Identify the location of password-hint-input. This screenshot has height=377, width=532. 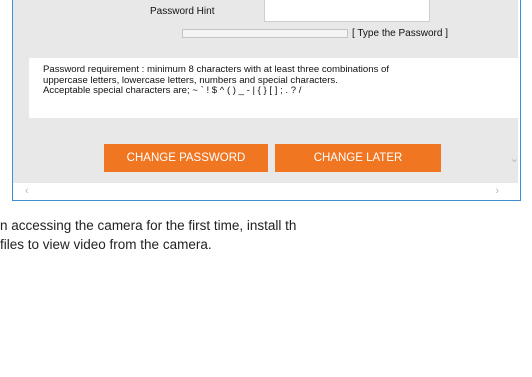
(347, 11).